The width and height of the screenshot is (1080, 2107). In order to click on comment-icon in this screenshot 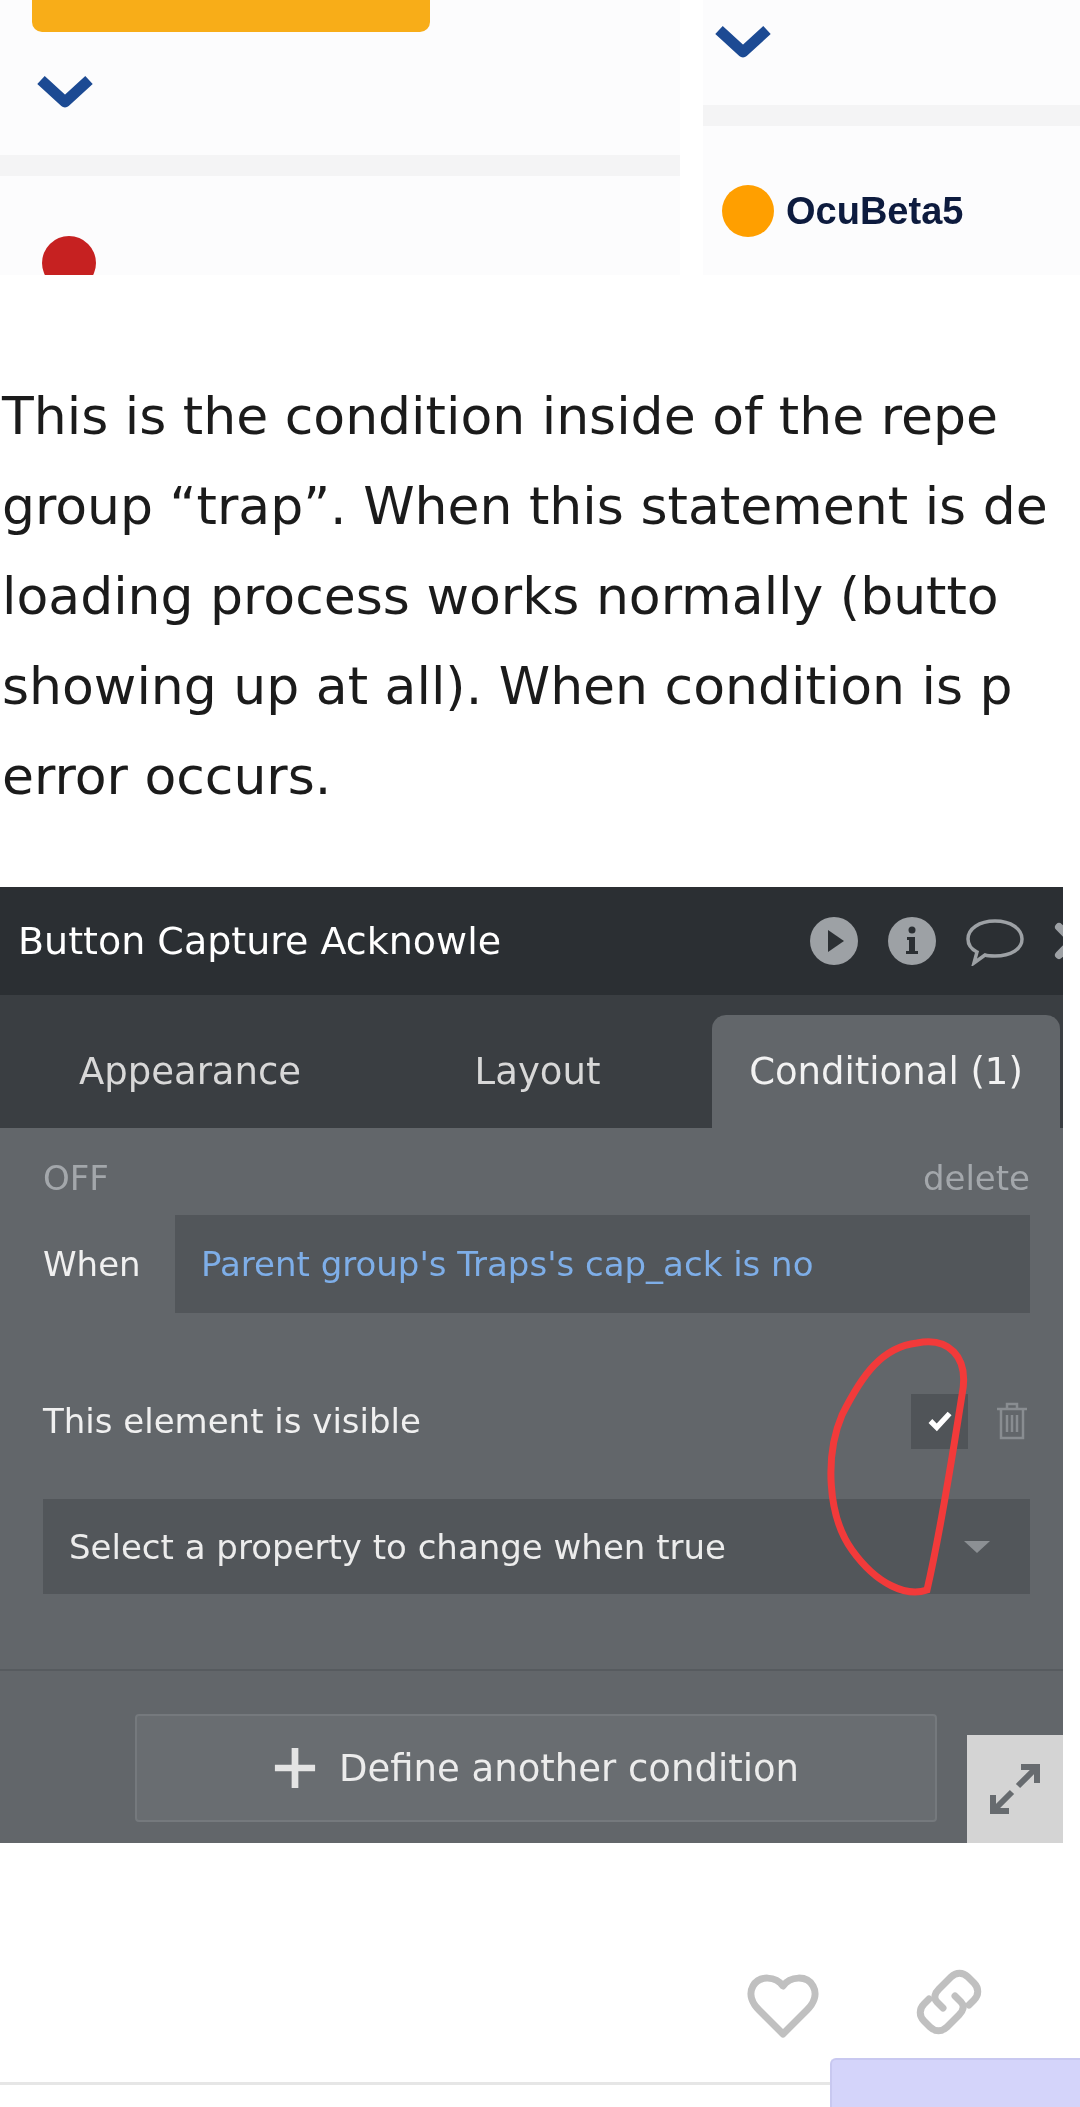, I will do `click(995, 941)`.